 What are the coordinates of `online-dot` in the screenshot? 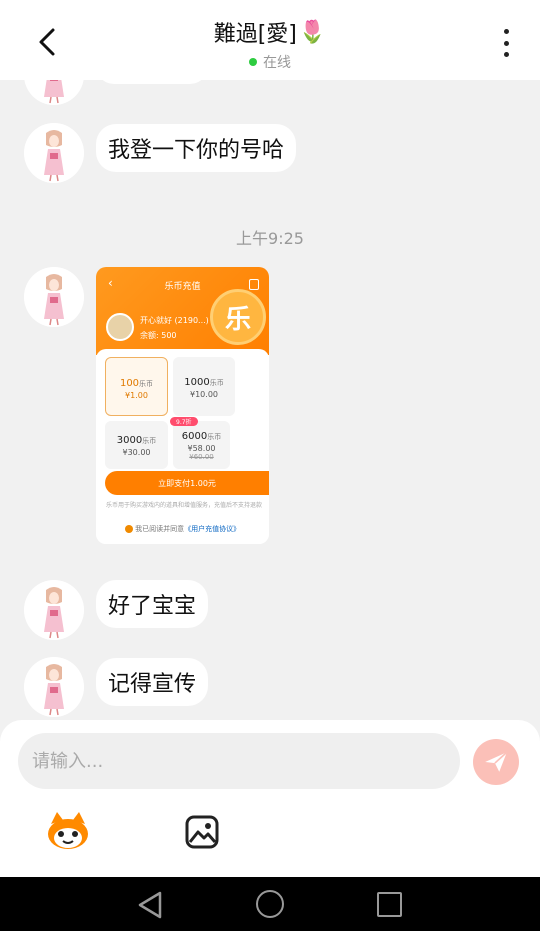 It's located at (253, 62).